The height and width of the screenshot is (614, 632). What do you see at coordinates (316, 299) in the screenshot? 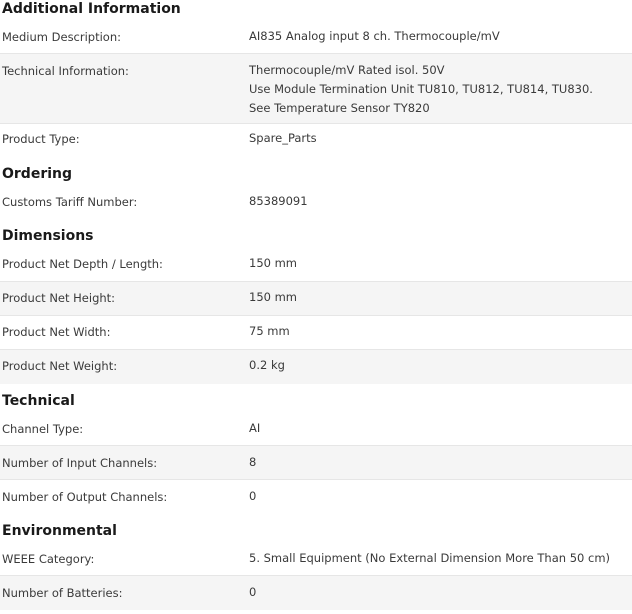
I see `row-product-net-height: Product Net Height: 150 mm` at bounding box center [316, 299].